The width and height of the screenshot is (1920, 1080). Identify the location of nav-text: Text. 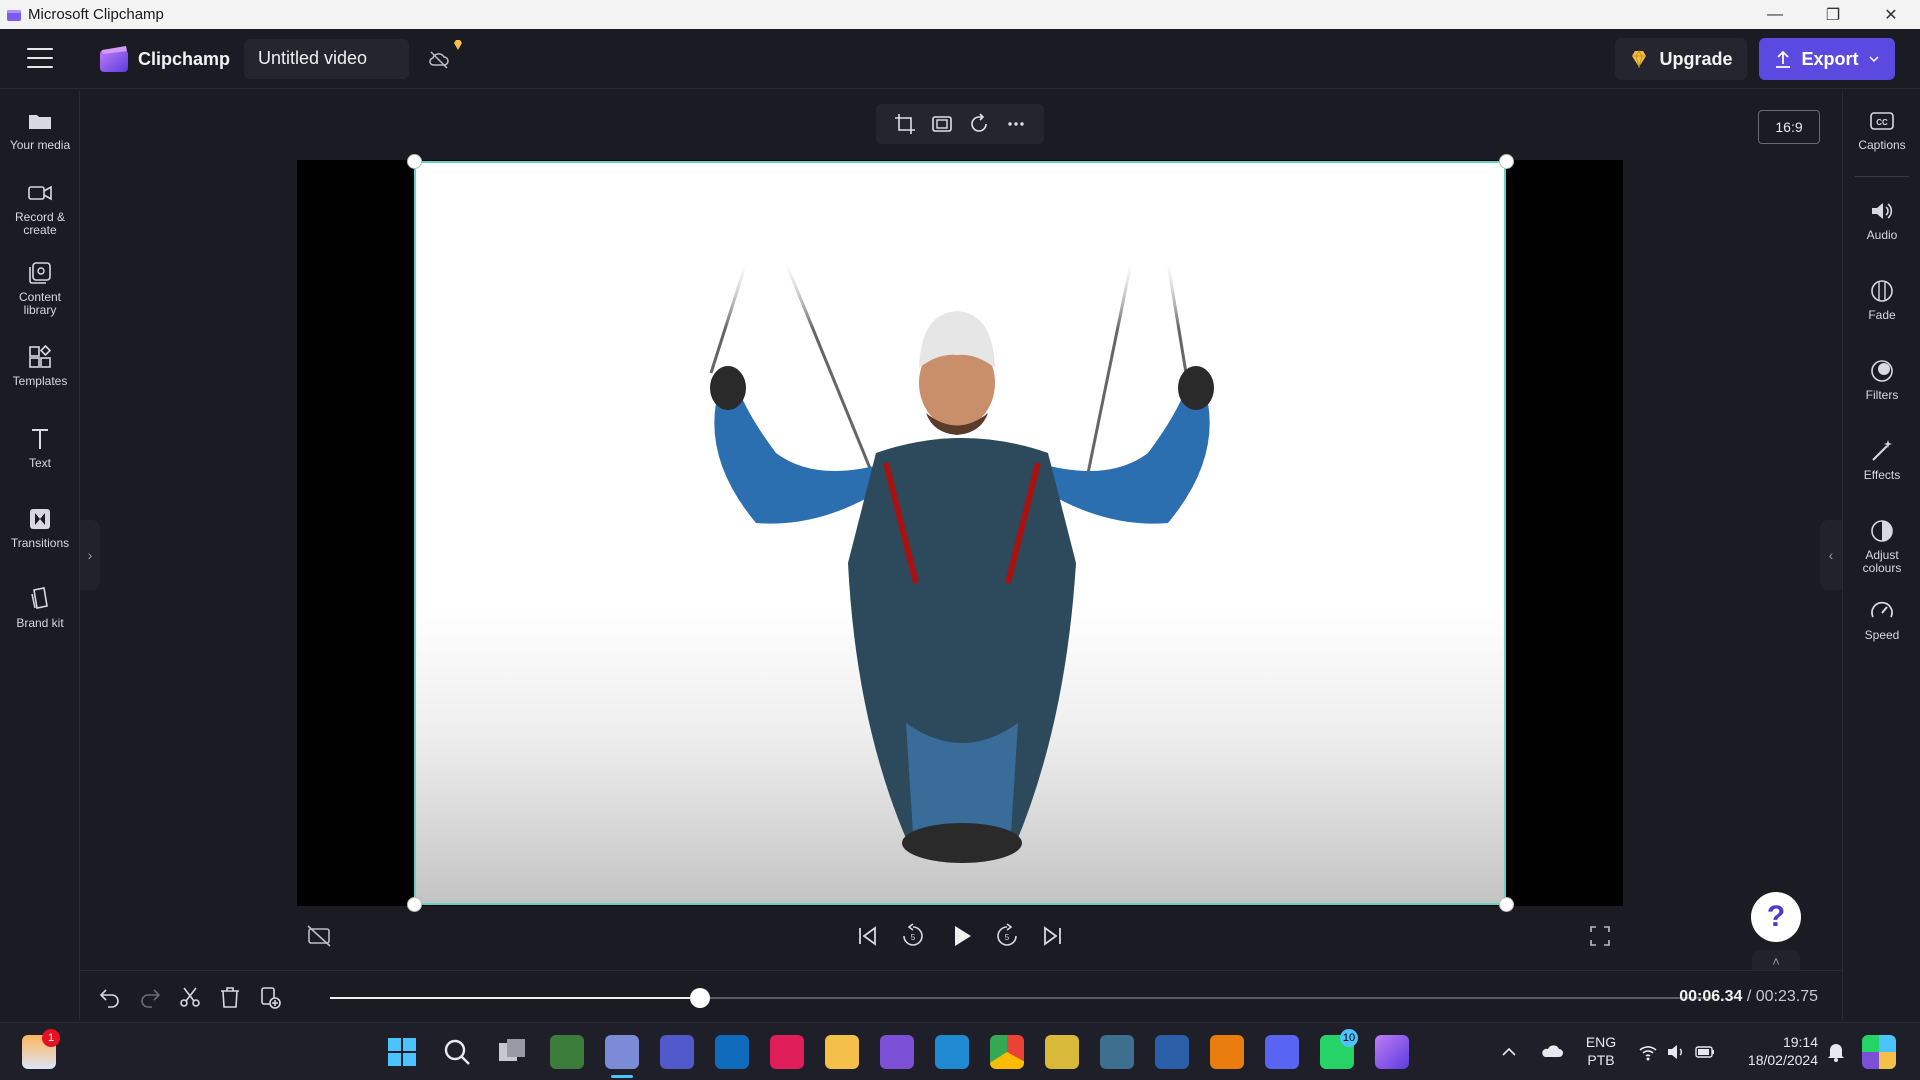
(40, 448).